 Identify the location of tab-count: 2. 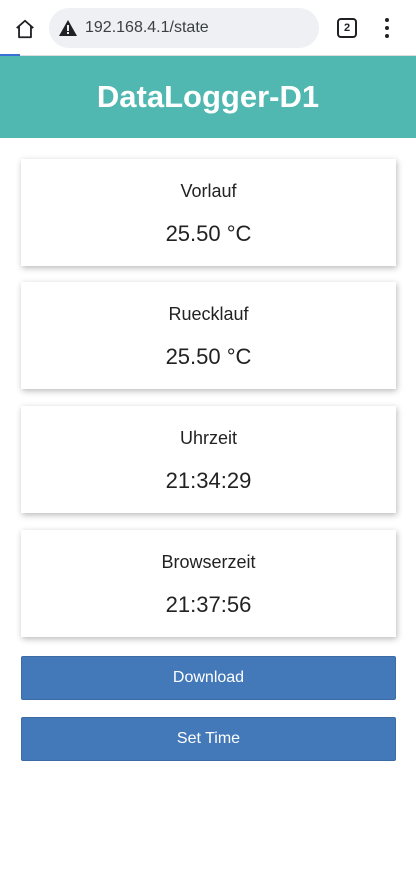
(347, 28).